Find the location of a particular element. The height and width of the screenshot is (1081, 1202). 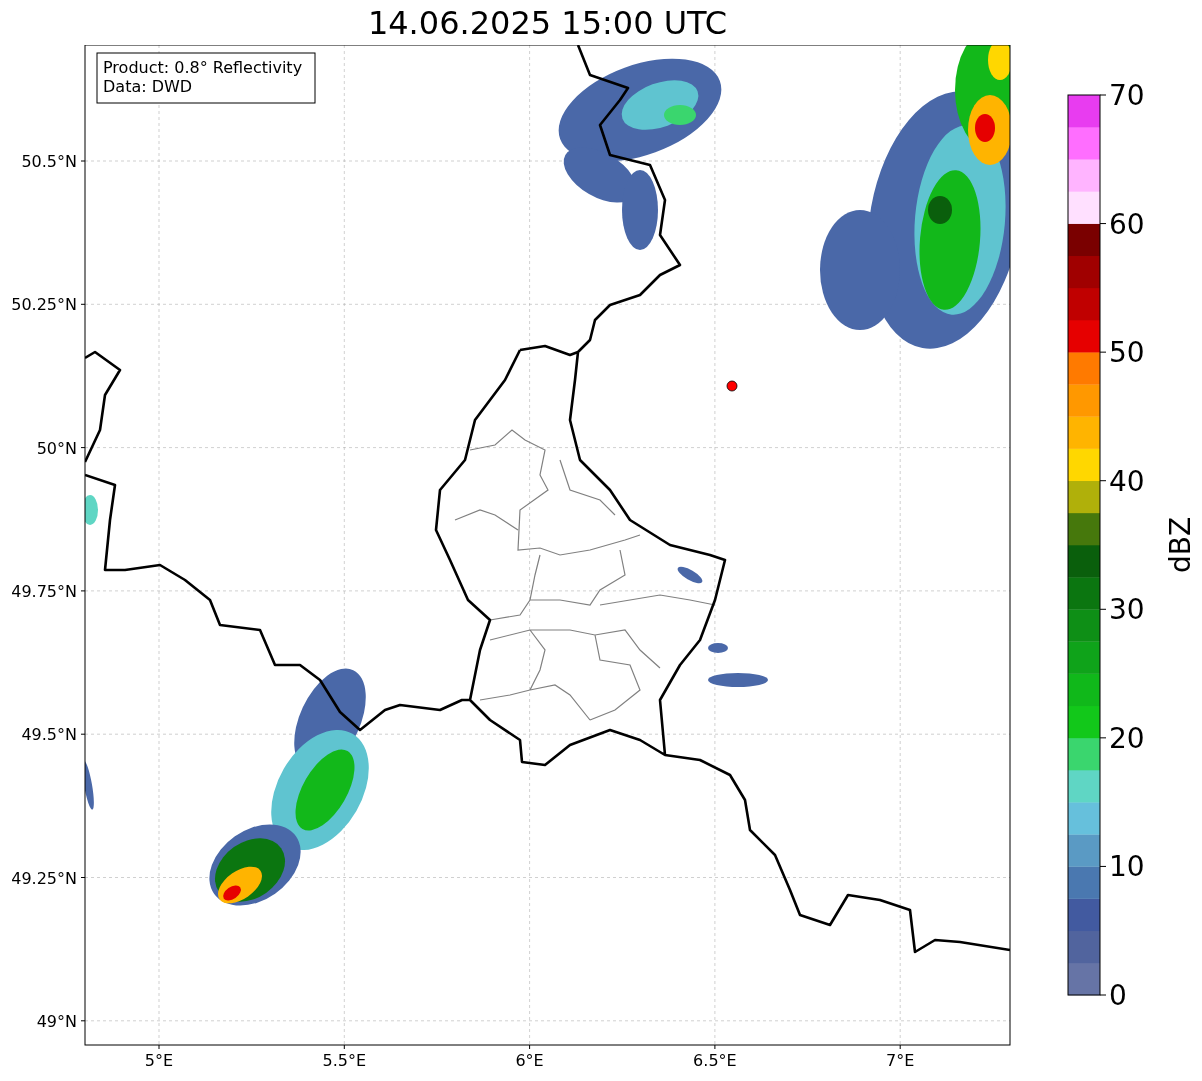

latitude-label: 50.25°N is located at coordinates (44, 305).